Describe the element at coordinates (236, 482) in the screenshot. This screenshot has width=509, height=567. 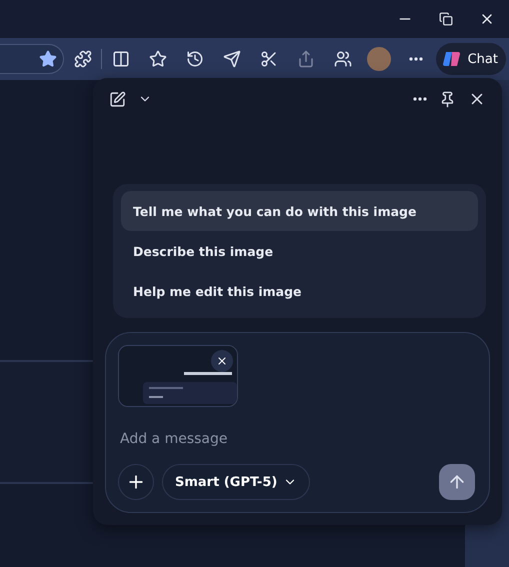
I see `model-selector: Smart (GPT-5)` at that location.